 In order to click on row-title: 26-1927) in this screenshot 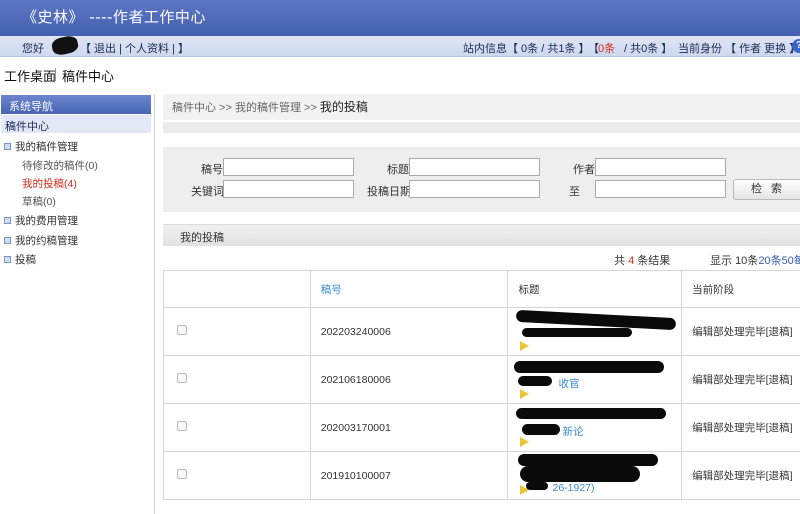, I will do `click(595, 475)`.